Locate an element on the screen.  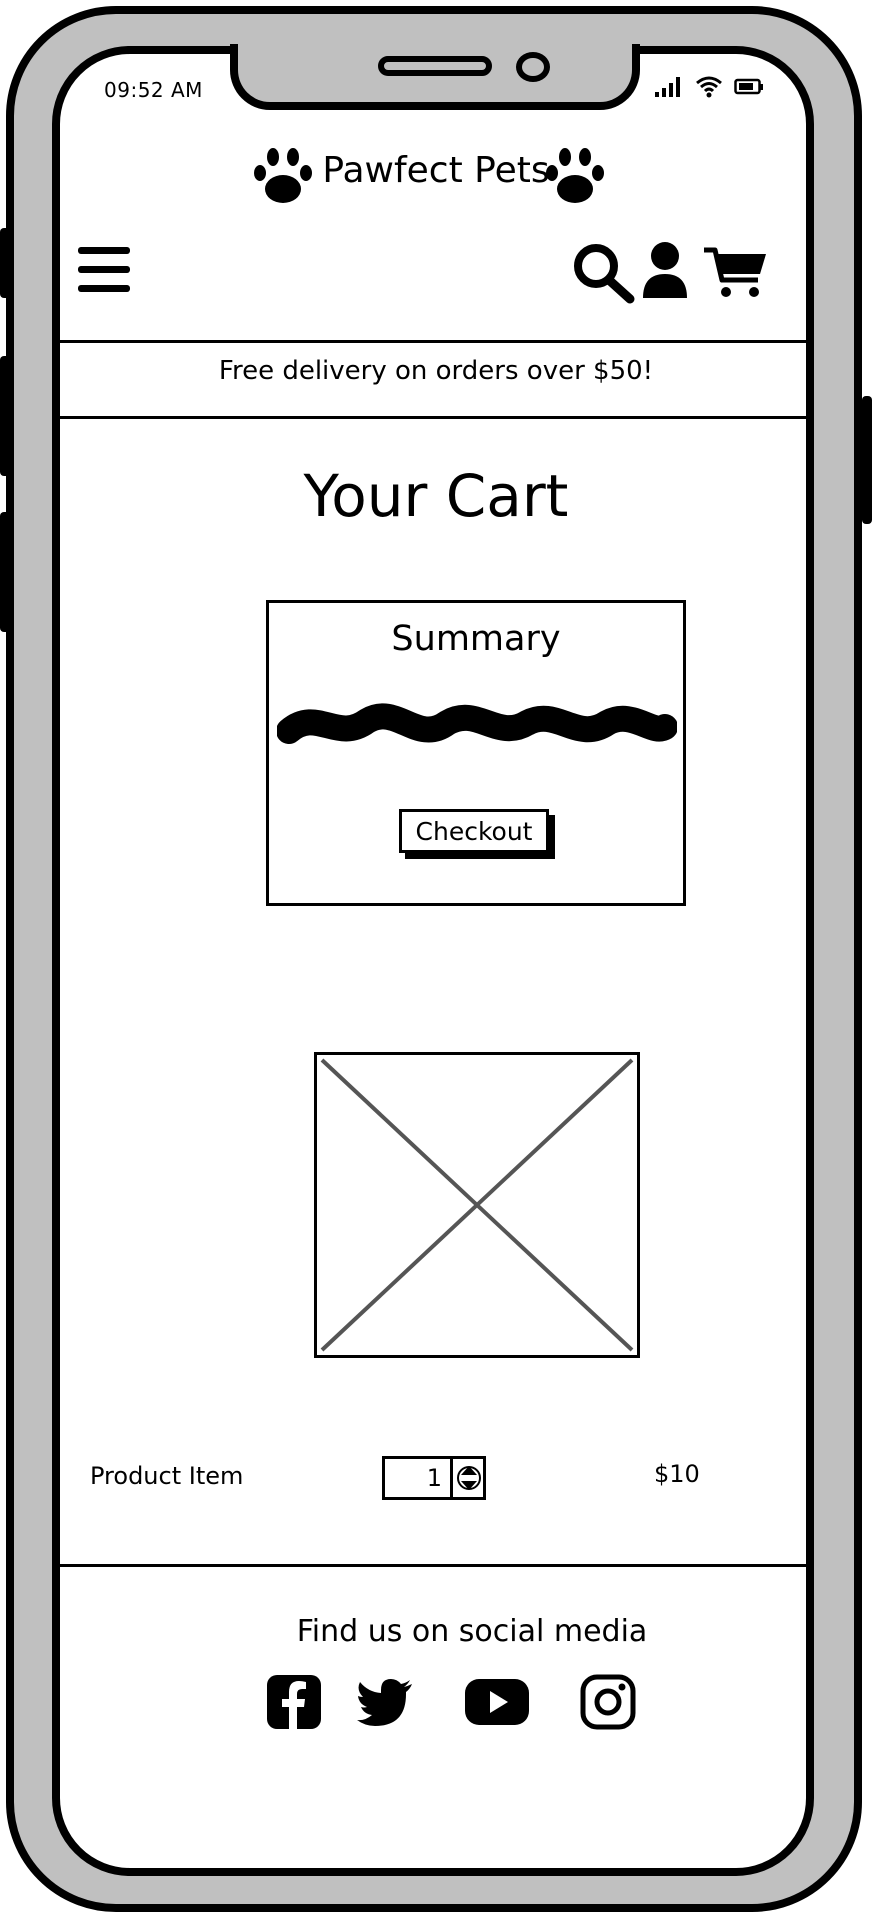
phone-camera is located at coordinates (533, 67).